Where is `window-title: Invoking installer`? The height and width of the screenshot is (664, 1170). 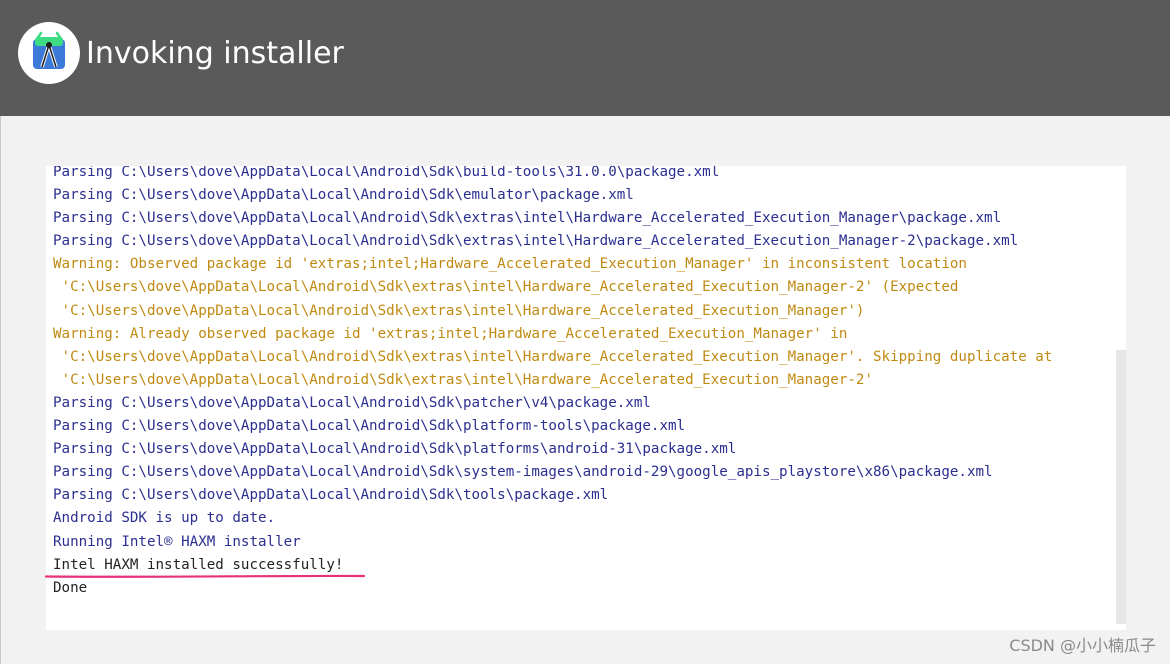 window-title: Invoking installer is located at coordinates (215, 53).